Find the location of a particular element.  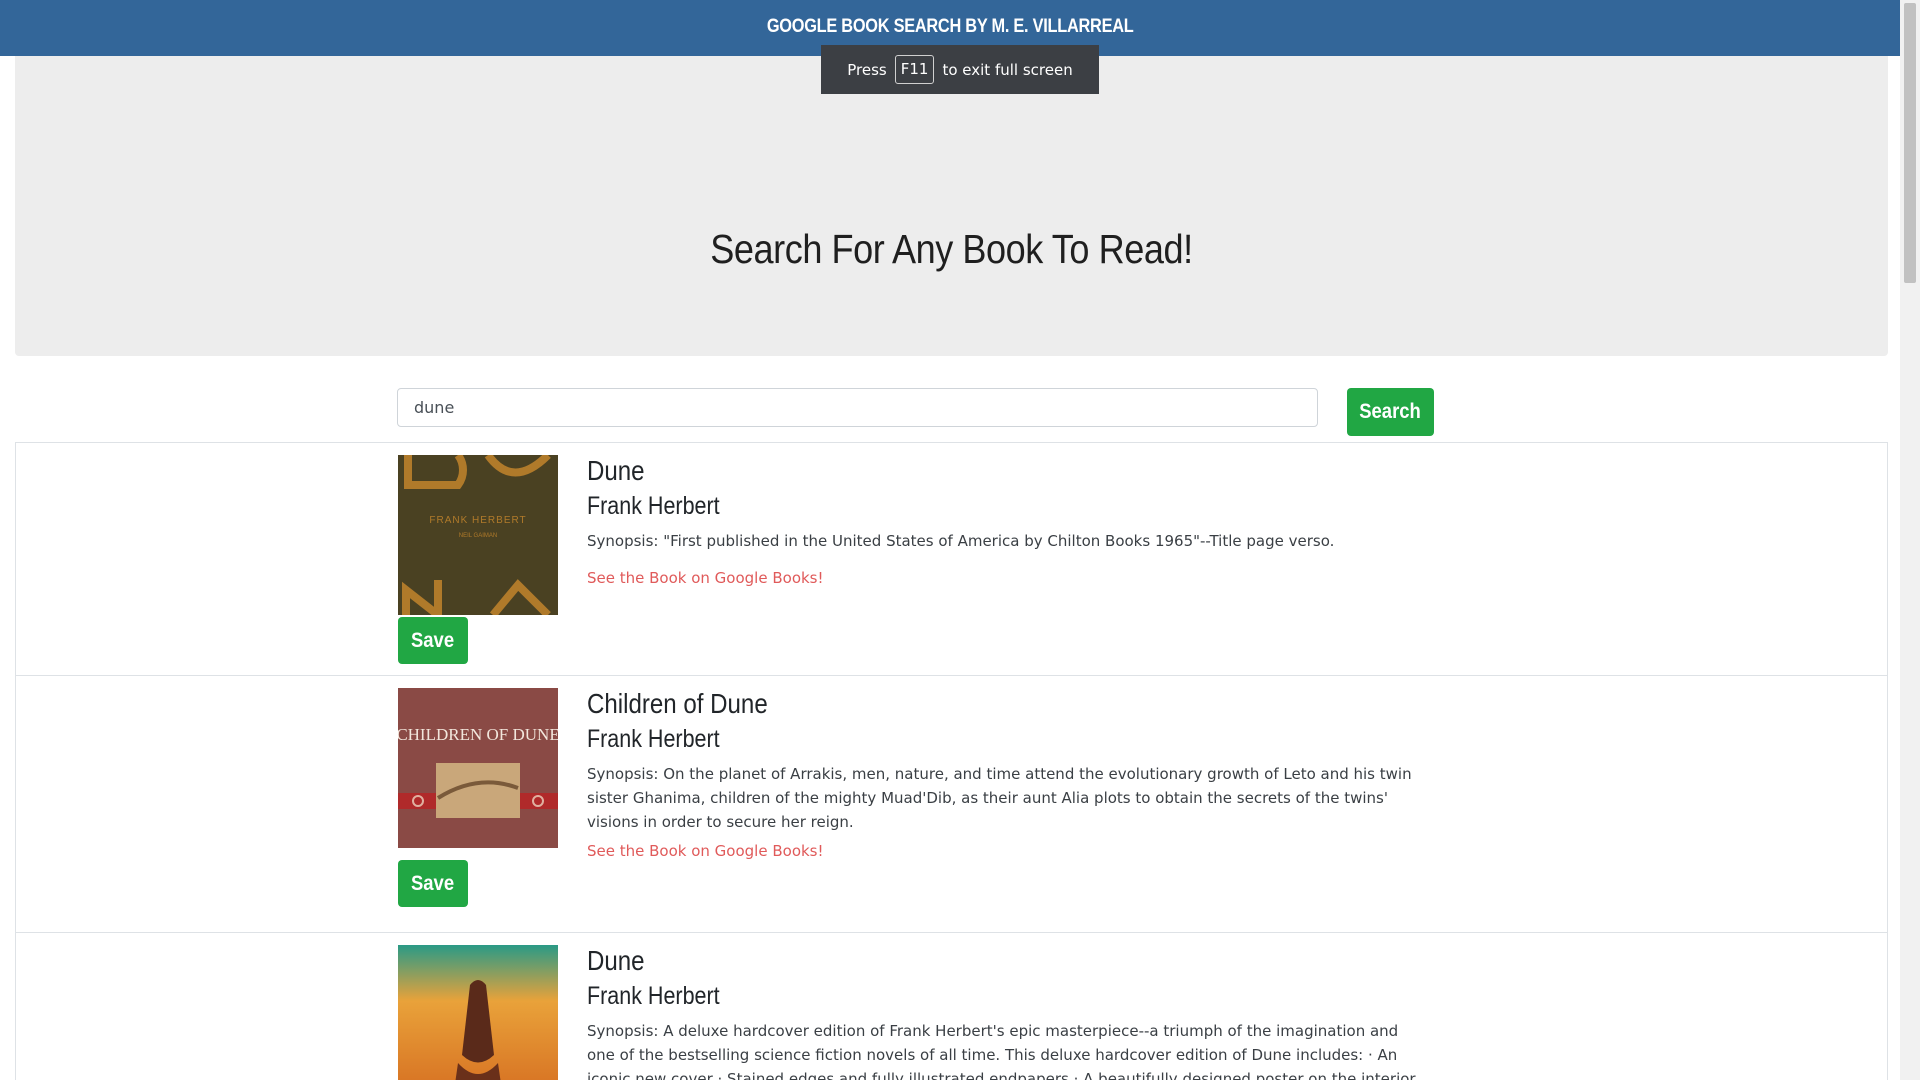

fullscreen-press-label: Press is located at coordinates (867, 69).